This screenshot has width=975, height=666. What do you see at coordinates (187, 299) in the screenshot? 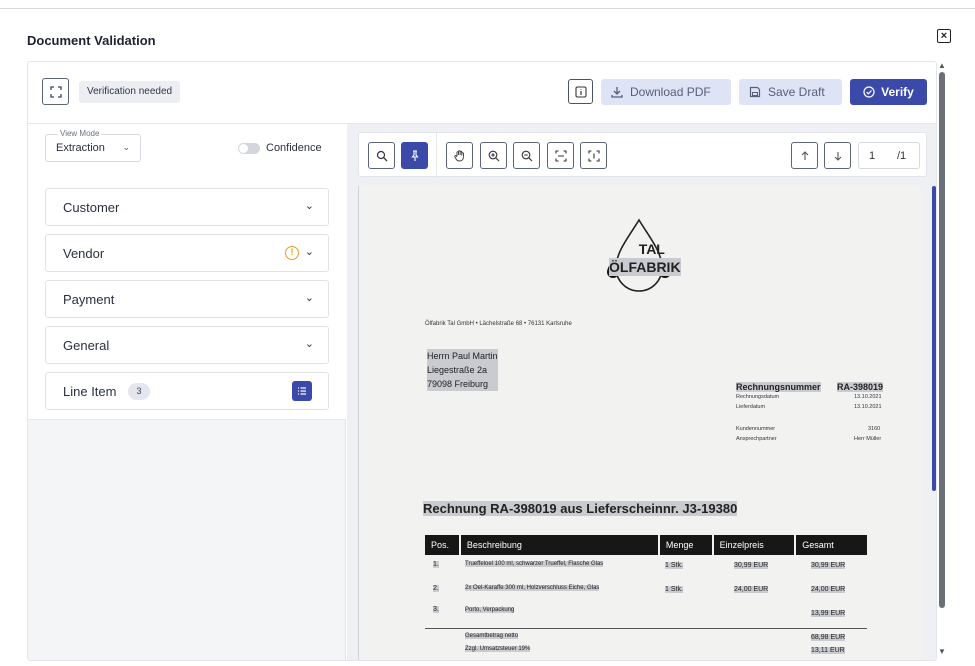
I see `section-payment: Payment ⌄` at bounding box center [187, 299].